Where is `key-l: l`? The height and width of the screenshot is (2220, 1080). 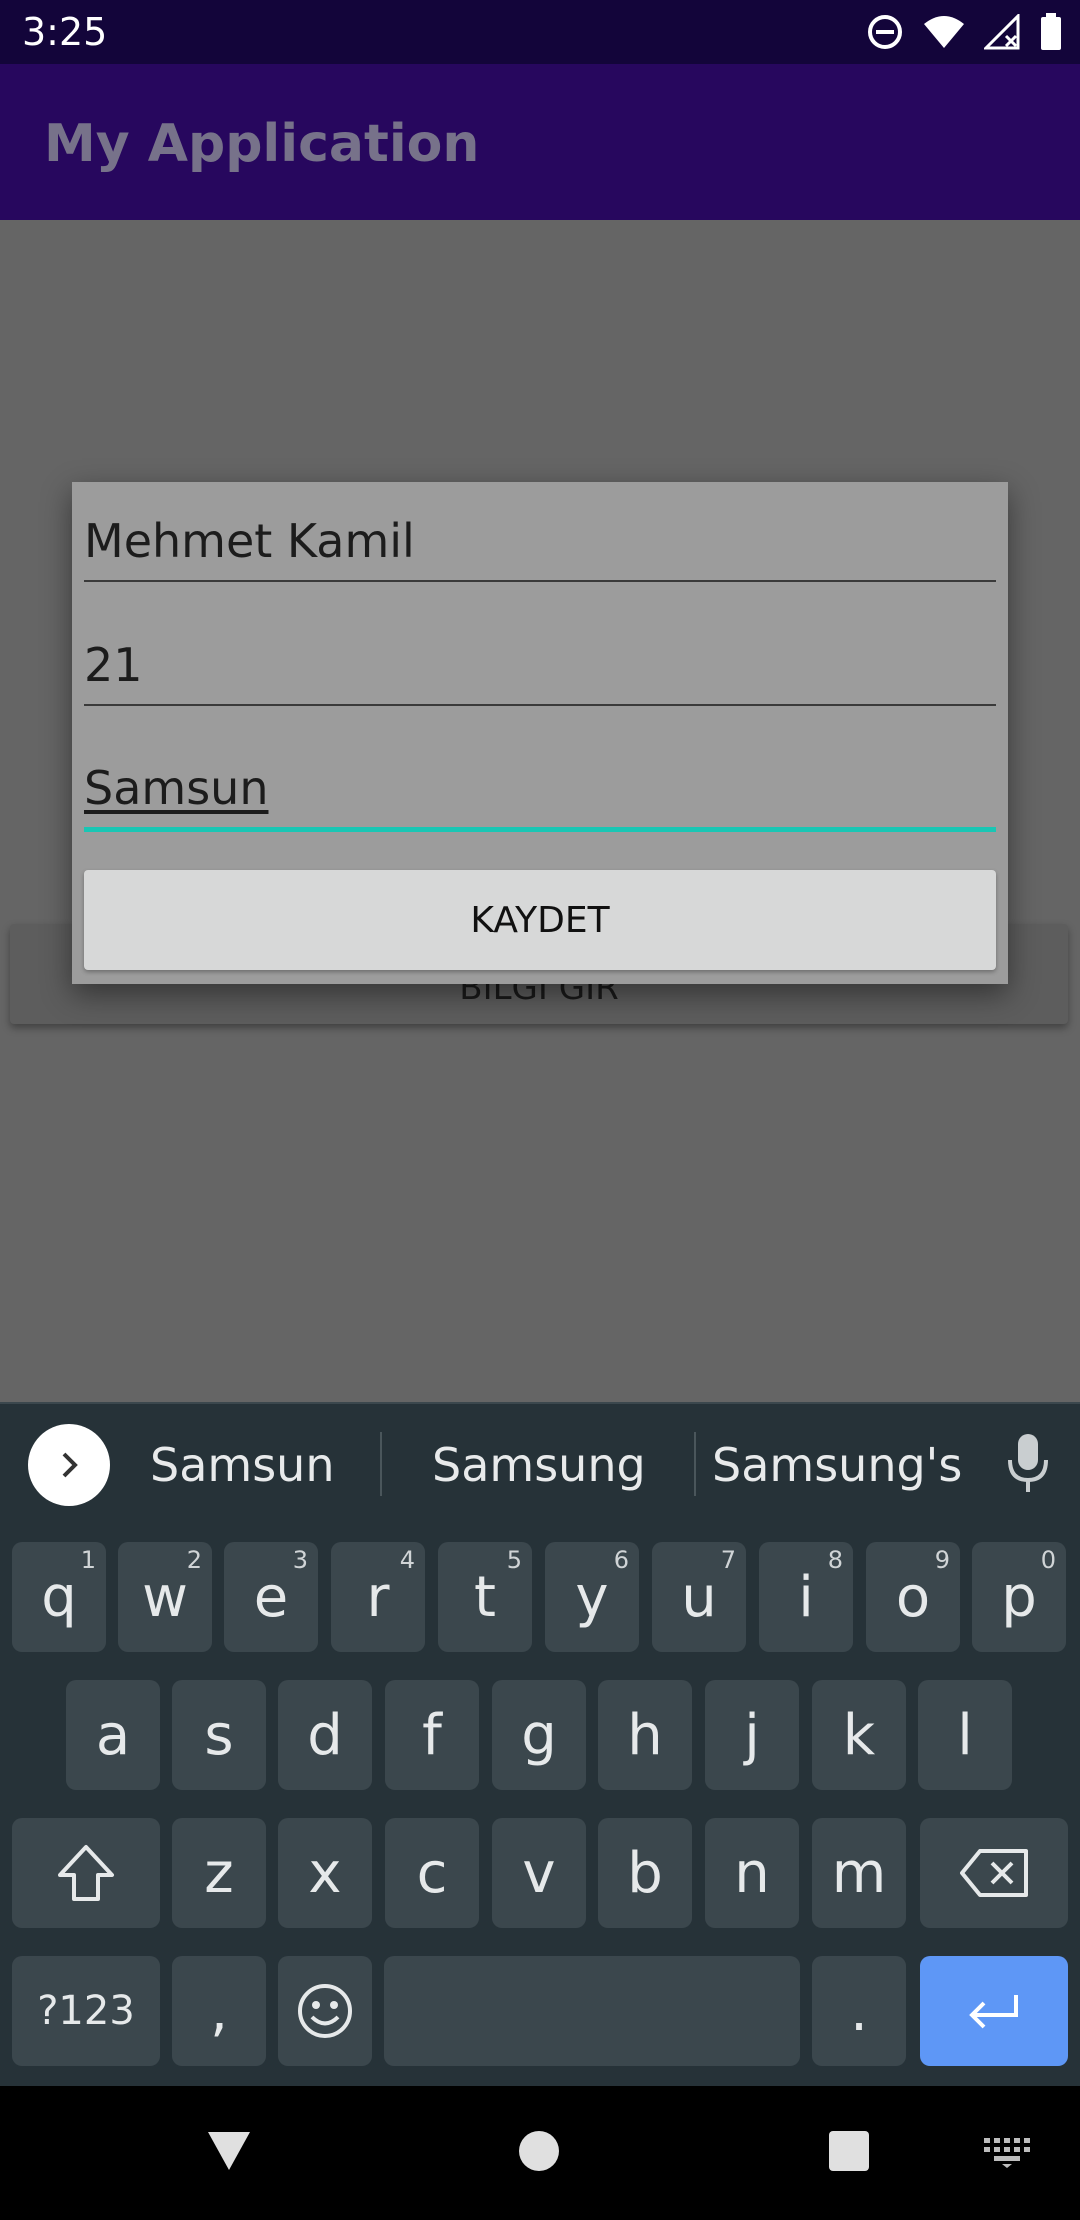 key-l: l is located at coordinates (965, 1735).